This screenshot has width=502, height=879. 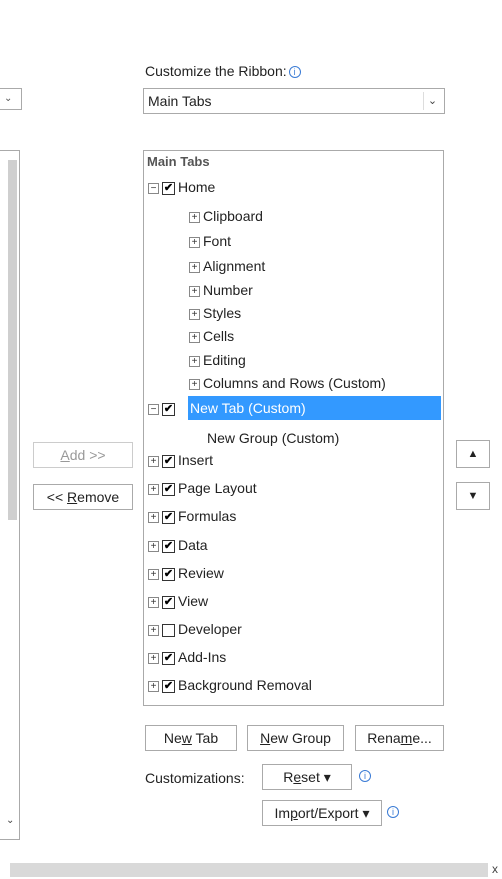 I want to click on tree-item-styles: + Styles, so click(x=215, y=313).